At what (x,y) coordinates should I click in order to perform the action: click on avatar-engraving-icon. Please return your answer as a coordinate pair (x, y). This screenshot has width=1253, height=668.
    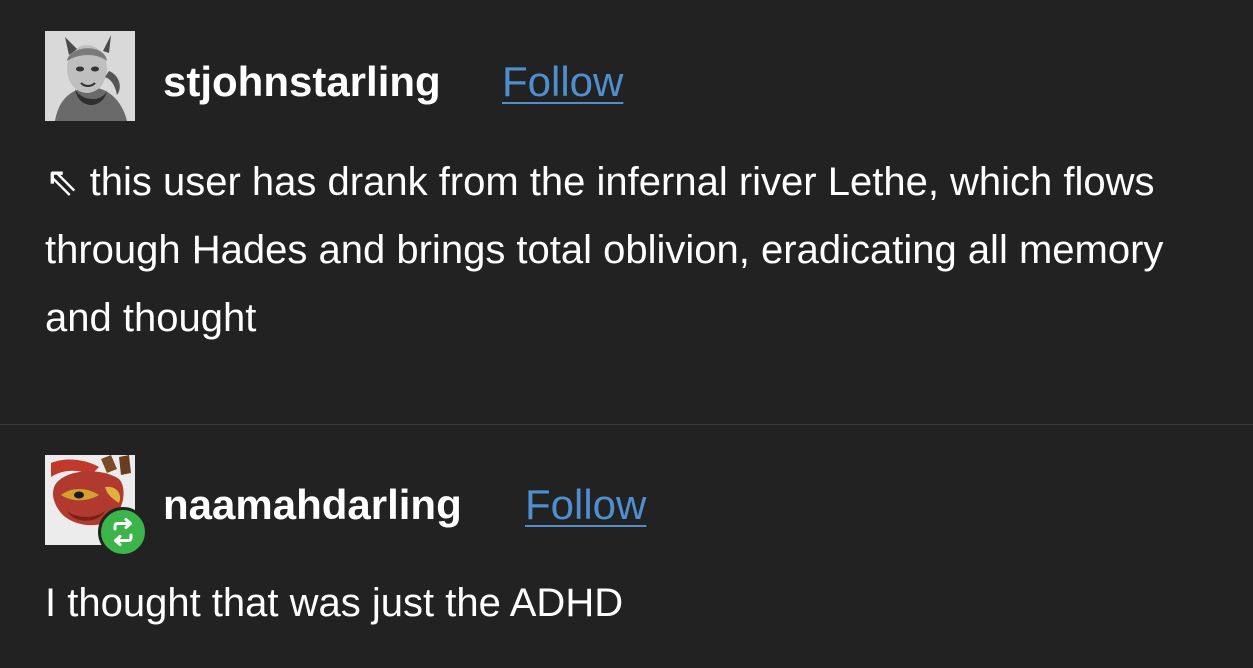
    Looking at the image, I should click on (90, 76).